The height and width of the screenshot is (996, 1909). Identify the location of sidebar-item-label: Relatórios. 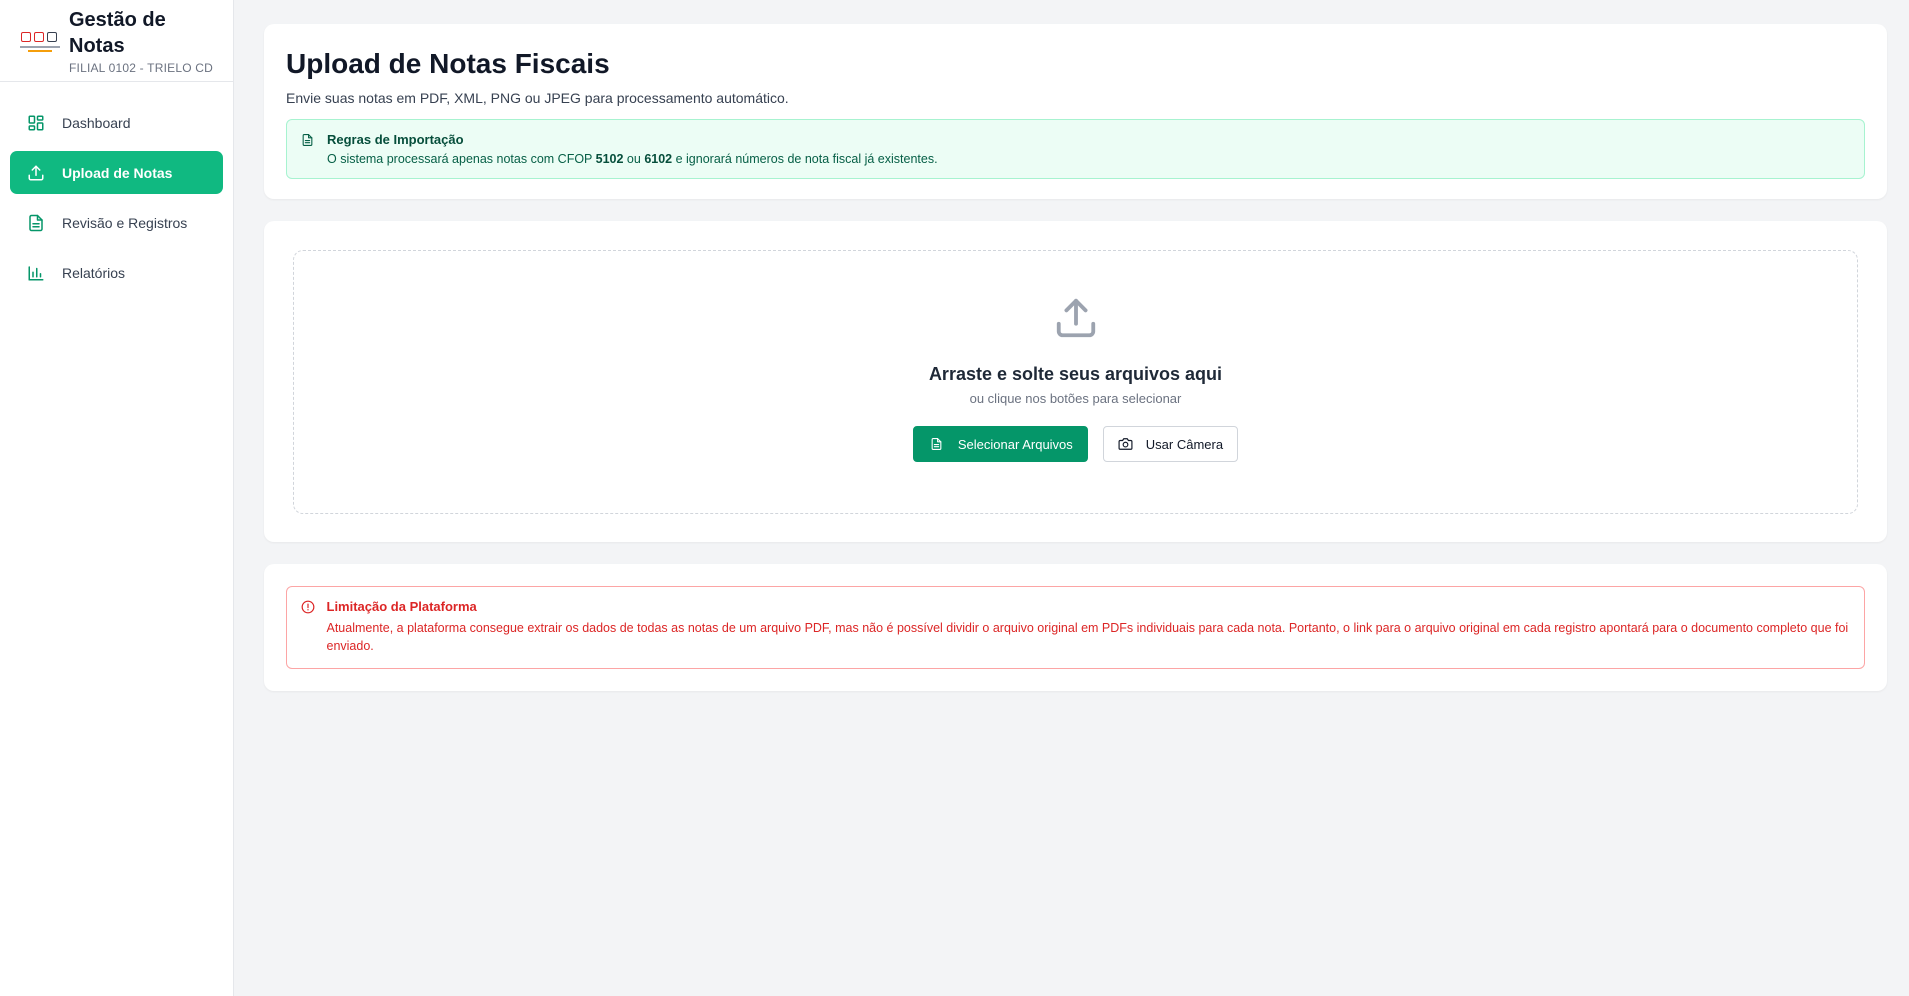
(94, 272).